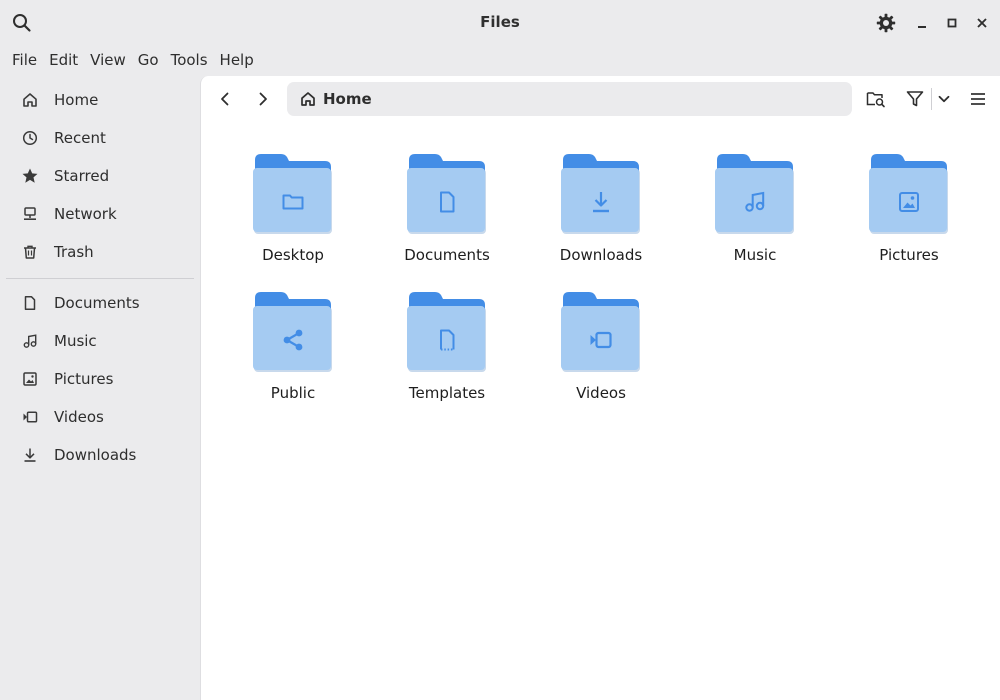  What do you see at coordinates (293, 255) in the screenshot?
I see `folder-label: Desktop` at bounding box center [293, 255].